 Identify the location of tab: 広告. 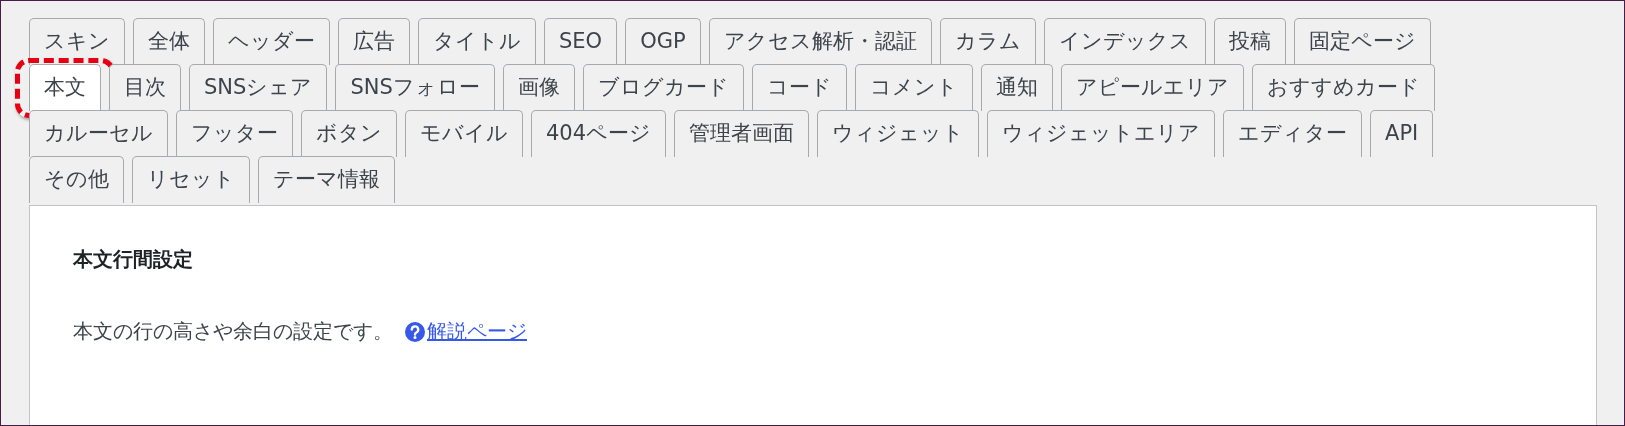
(374, 41).